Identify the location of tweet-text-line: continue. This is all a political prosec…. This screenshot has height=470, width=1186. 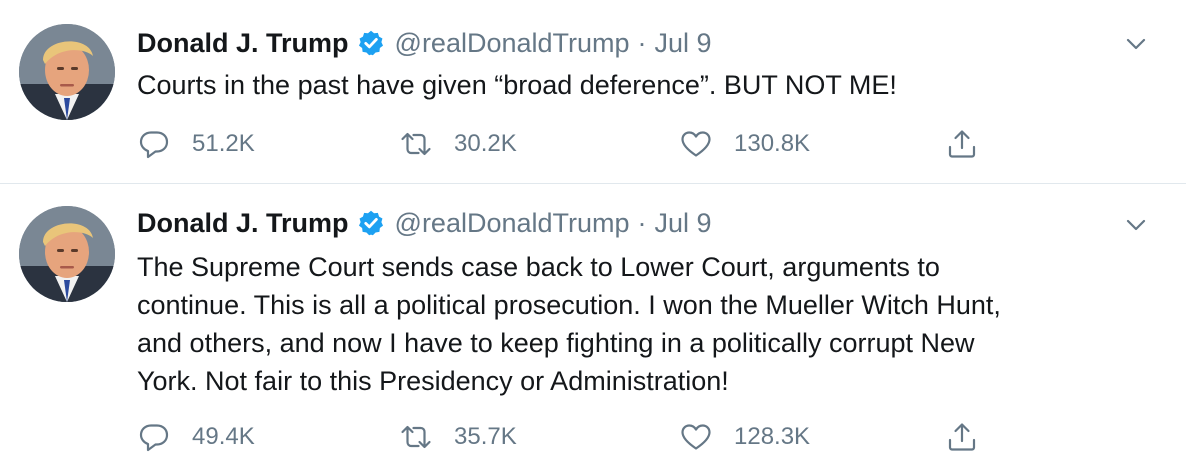
(569, 305).